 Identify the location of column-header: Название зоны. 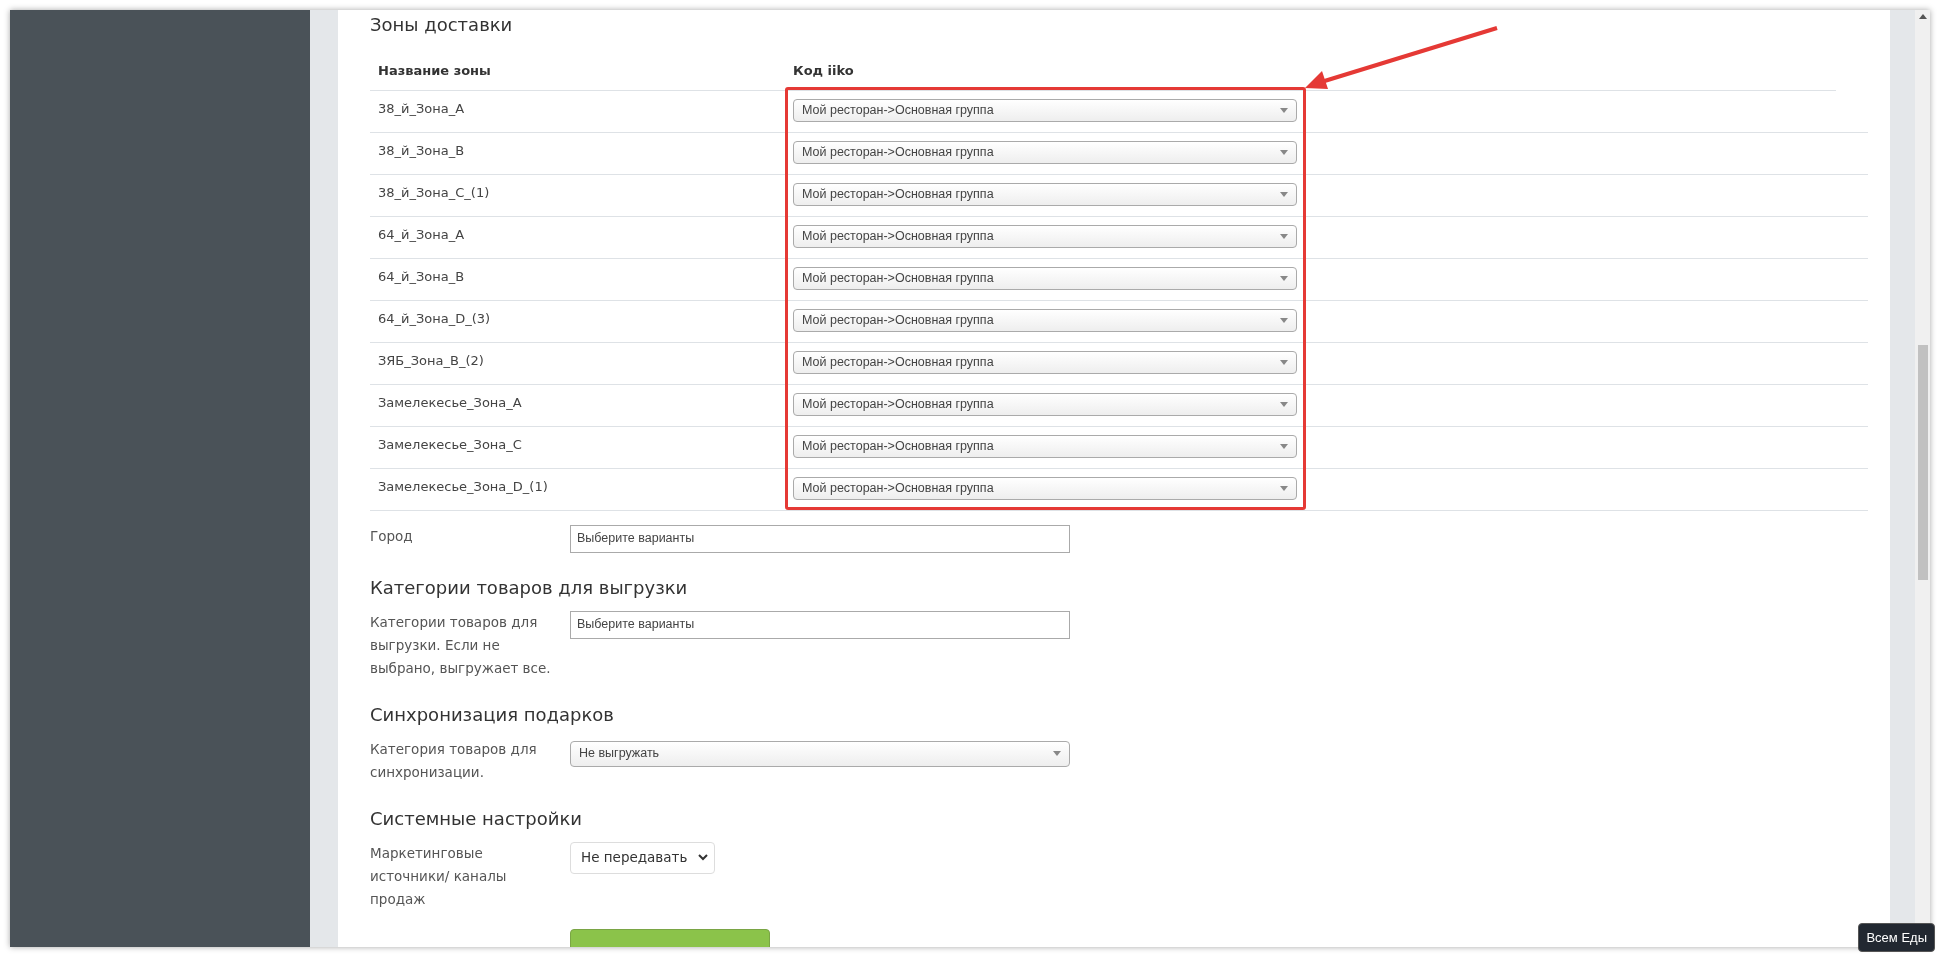
(434, 70).